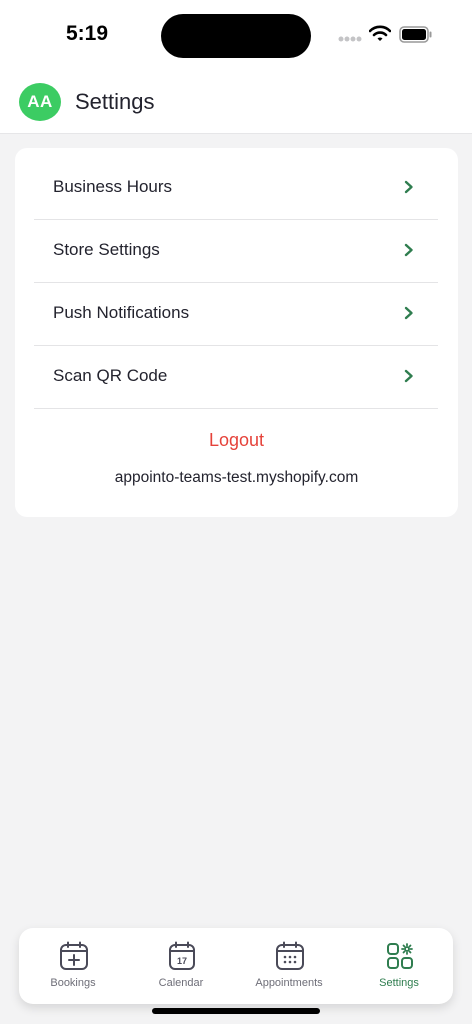  Describe the element at coordinates (415, 34) in the screenshot. I see `battery-icon` at that location.